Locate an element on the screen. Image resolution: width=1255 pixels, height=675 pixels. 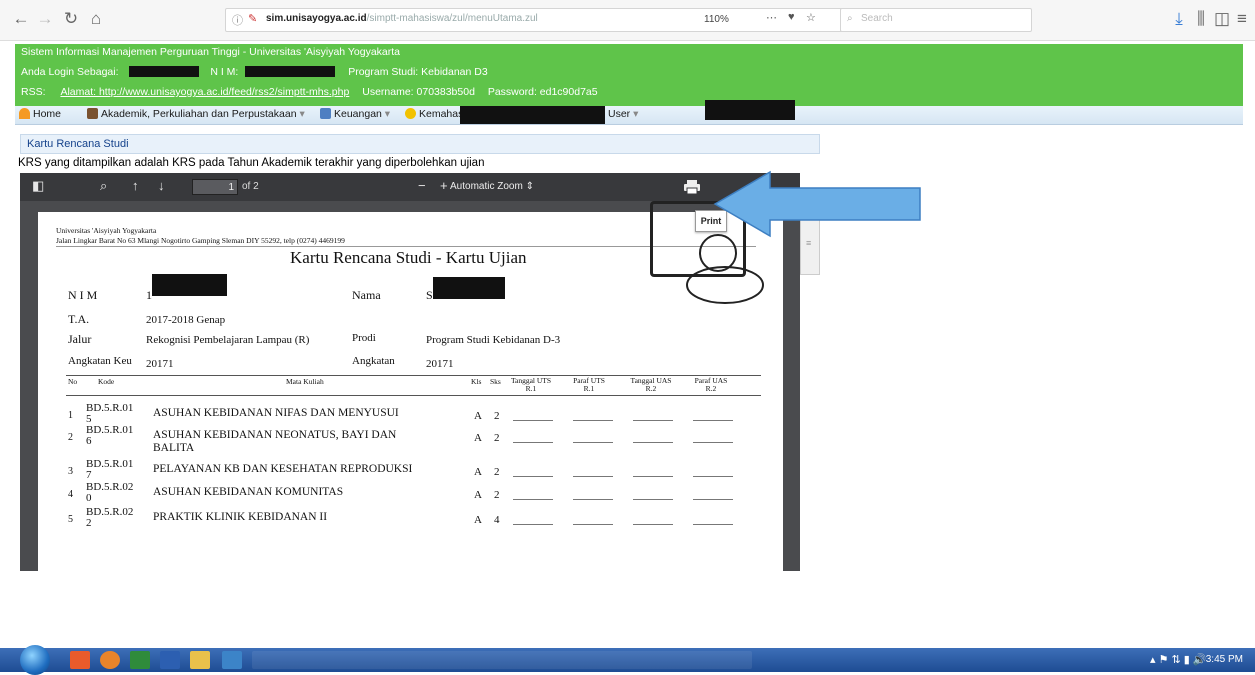
redacted-name is located at coordinates (164, 71).